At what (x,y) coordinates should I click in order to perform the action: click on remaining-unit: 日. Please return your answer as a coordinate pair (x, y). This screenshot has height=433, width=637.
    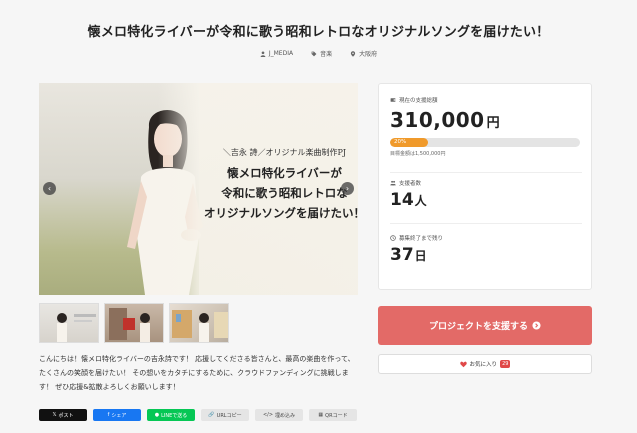
    Looking at the image, I should click on (420, 256).